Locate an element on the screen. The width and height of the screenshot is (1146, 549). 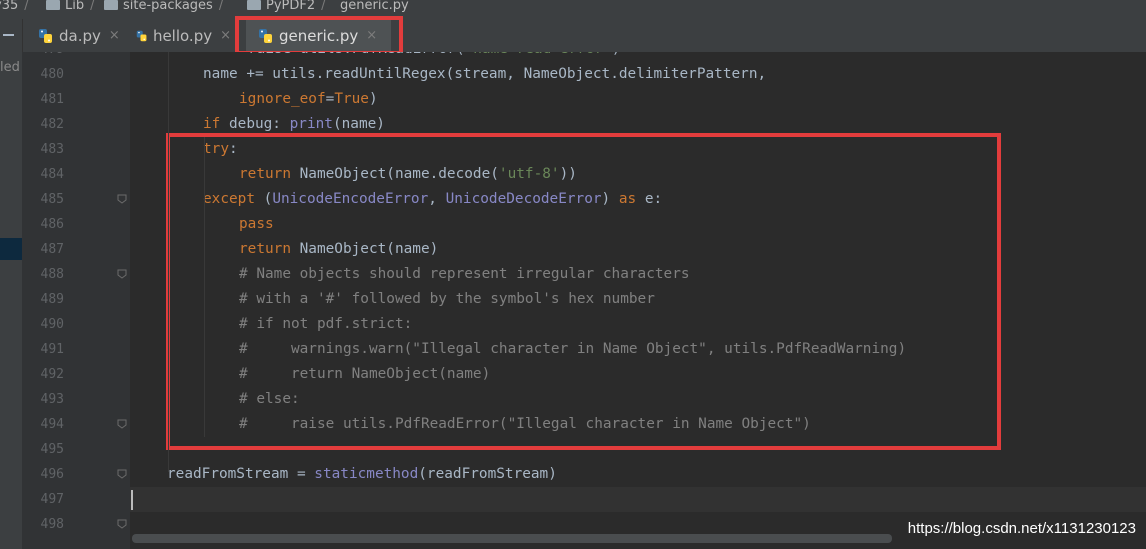
line-number: 486 is located at coordinates (52, 224).